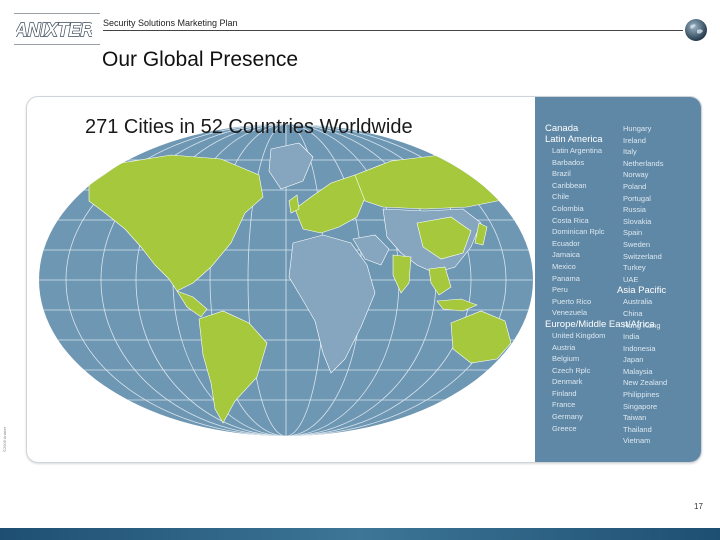 The width and height of the screenshot is (720, 540). Describe the element at coordinates (642, 291) in the screenshot. I see `region-heading: Asia Pacific` at that location.